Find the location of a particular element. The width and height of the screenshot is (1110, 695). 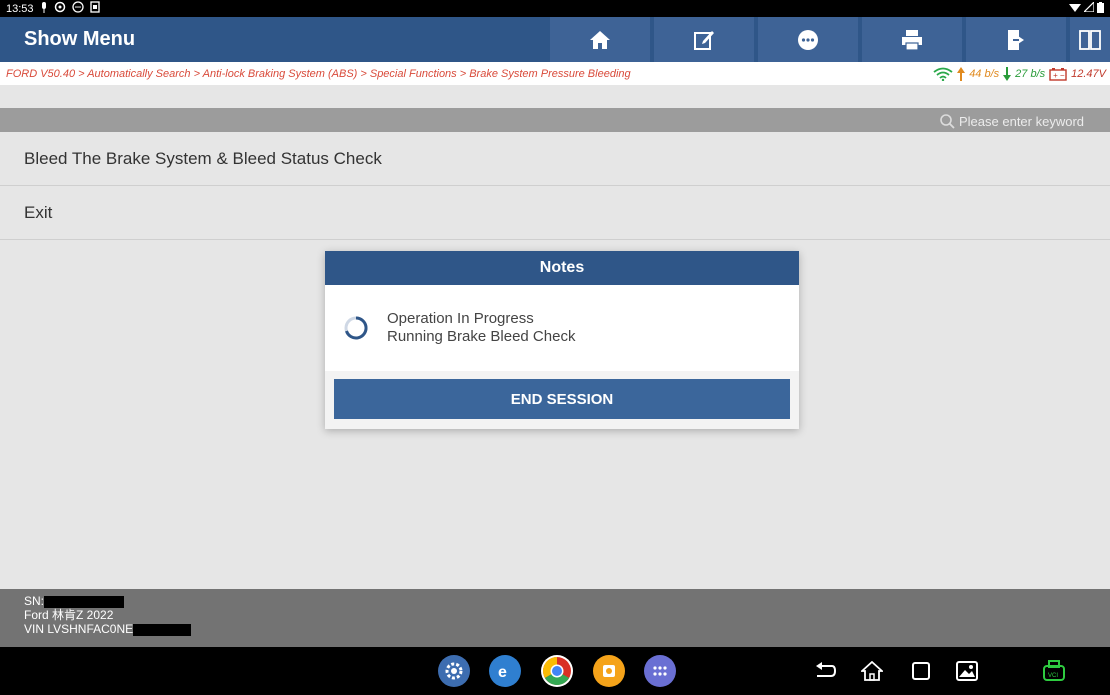

app-settings is located at coordinates (454, 671).